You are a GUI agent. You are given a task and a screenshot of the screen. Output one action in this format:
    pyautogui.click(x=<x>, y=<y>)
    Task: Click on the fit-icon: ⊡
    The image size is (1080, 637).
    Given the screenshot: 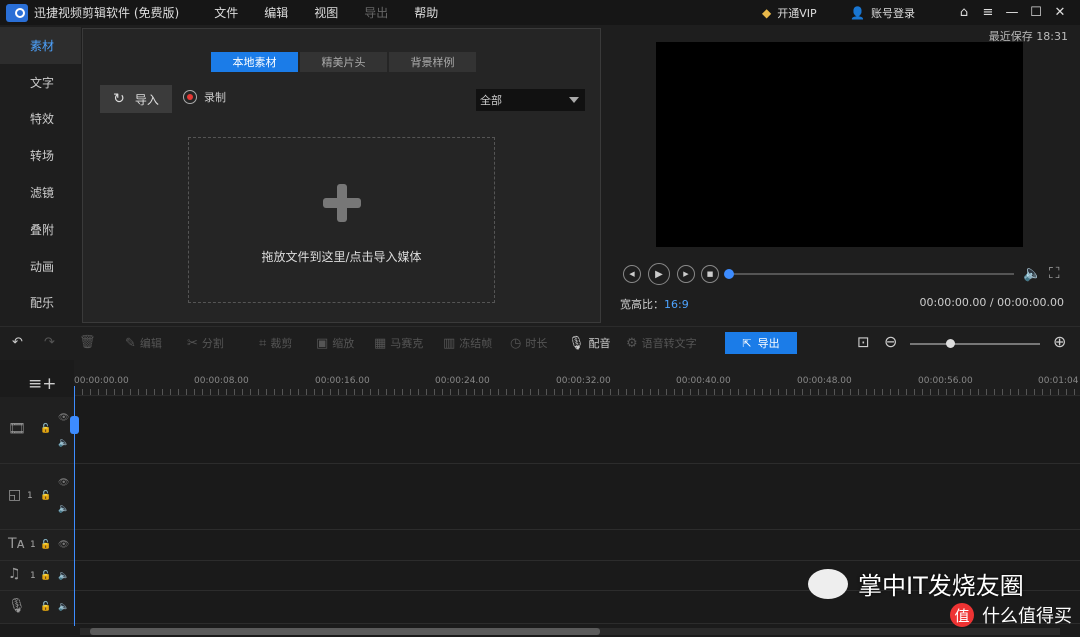 What is the action you would take?
    pyautogui.click(x=865, y=342)
    